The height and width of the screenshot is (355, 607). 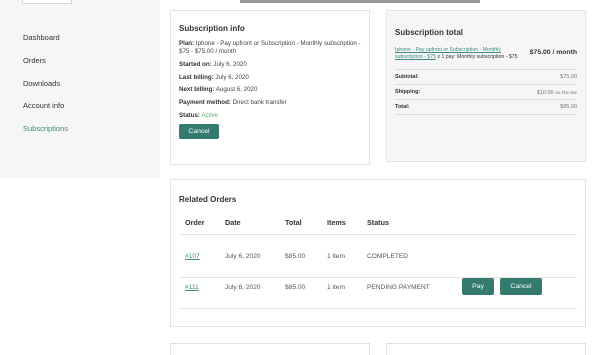 I want to click on status-label: Status:, so click(x=189, y=115).